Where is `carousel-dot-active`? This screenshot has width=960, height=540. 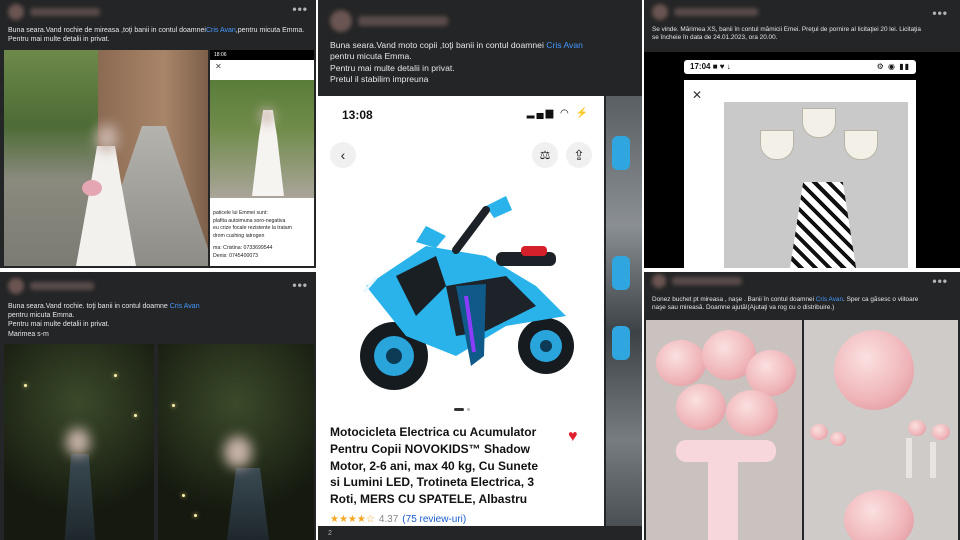 carousel-dot-active is located at coordinates (459, 409).